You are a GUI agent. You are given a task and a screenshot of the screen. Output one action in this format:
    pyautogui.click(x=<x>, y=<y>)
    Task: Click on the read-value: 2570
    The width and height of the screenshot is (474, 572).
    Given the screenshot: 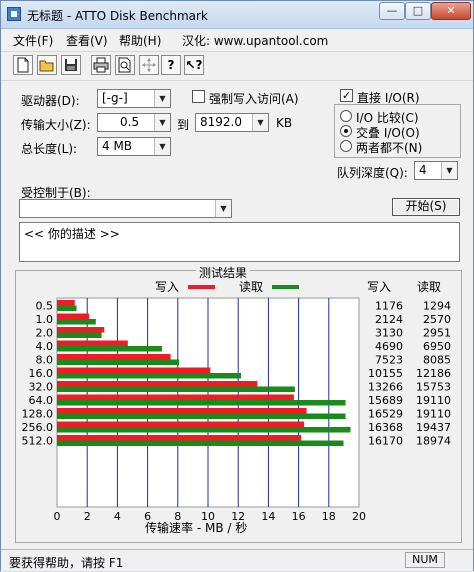 What is the action you would take?
    pyautogui.click(x=437, y=319)
    